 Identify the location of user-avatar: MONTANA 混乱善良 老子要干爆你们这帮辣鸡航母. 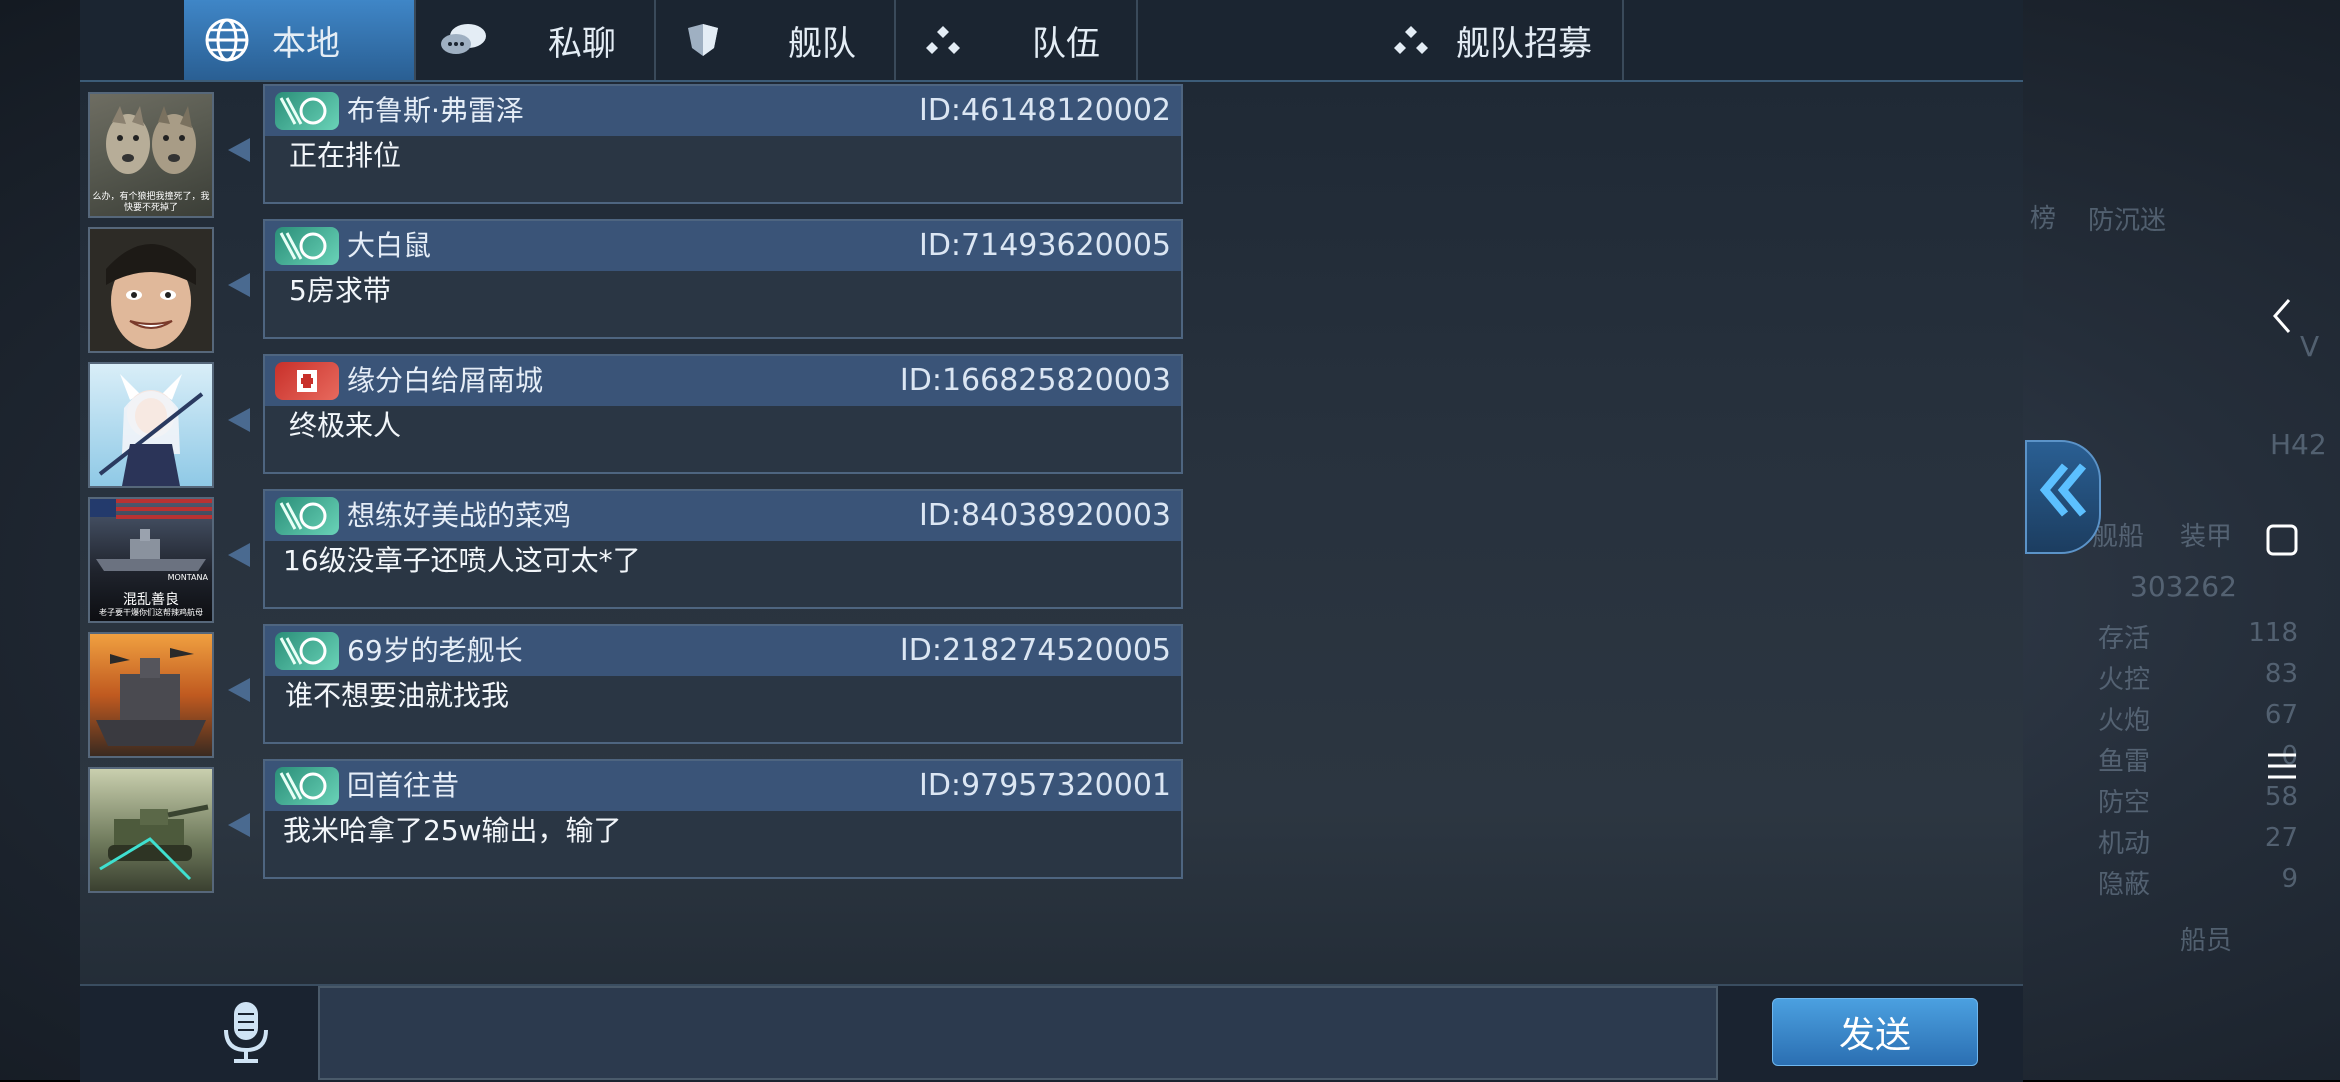
(151, 560).